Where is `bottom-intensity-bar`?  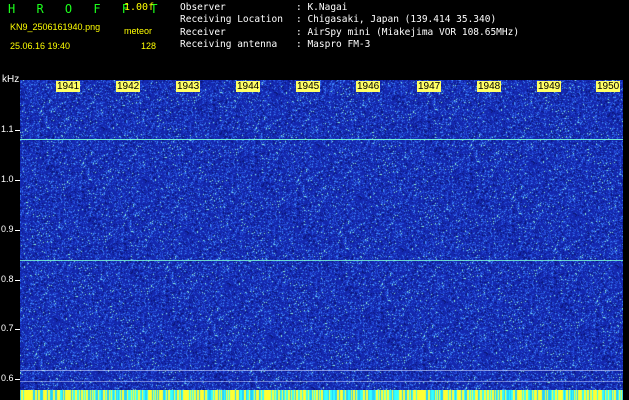
bottom-intensity-bar is located at coordinates (321, 395).